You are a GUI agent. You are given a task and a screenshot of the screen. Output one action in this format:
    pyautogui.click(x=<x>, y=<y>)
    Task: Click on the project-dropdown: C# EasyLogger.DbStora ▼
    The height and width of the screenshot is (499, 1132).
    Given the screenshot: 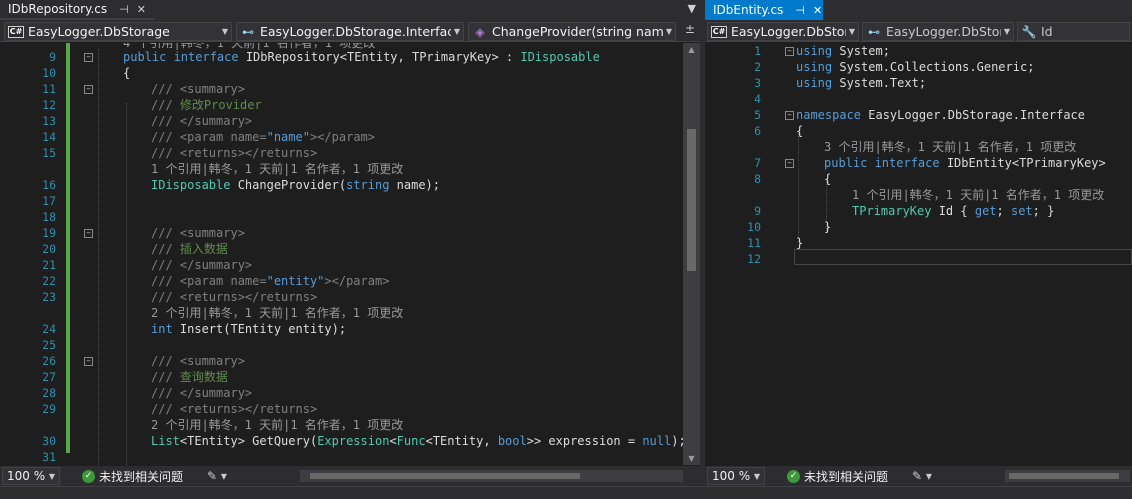 What is the action you would take?
    pyautogui.click(x=783, y=31)
    